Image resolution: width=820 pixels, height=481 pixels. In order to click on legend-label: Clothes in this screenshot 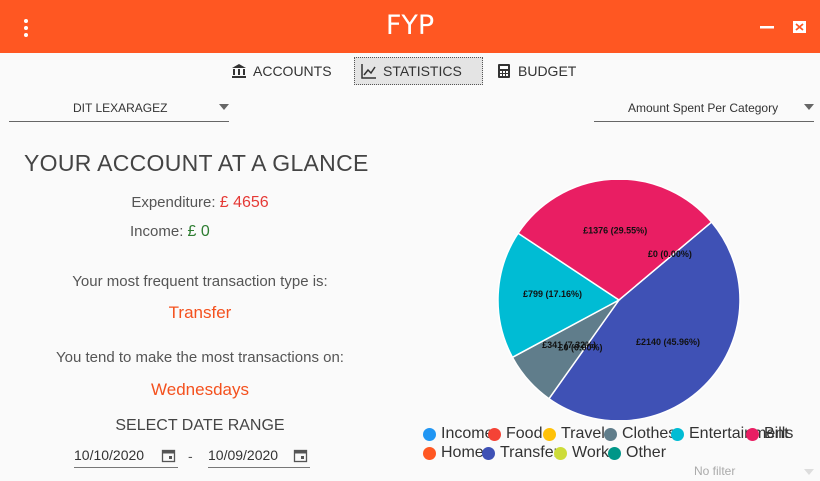, I will do `click(649, 433)`.